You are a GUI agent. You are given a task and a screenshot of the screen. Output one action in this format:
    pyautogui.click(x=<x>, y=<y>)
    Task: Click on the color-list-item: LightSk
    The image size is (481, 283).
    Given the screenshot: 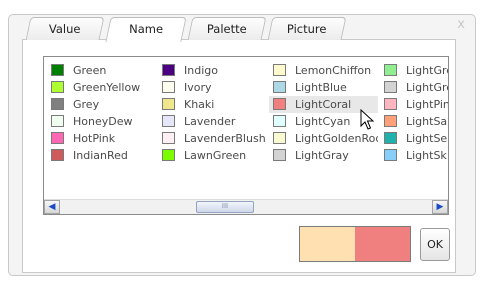 What is the action you would take?
    pyautogui.click(x=414, y=155)
    